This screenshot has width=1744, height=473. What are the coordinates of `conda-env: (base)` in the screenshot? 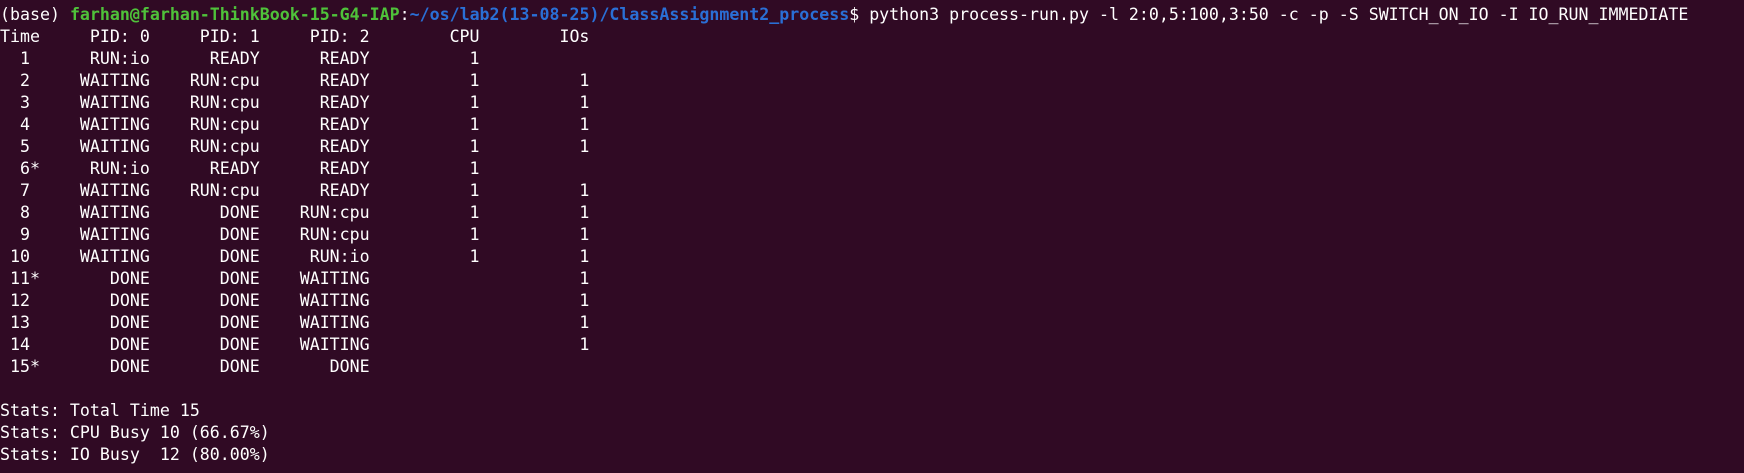 It's located at (35, 14).